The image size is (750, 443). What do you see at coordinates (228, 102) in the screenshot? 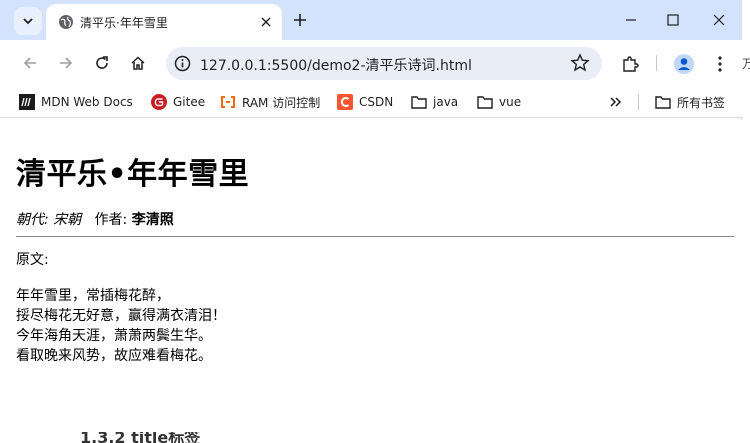
I see `aliyun-icon` at bounding box center [228, 102].